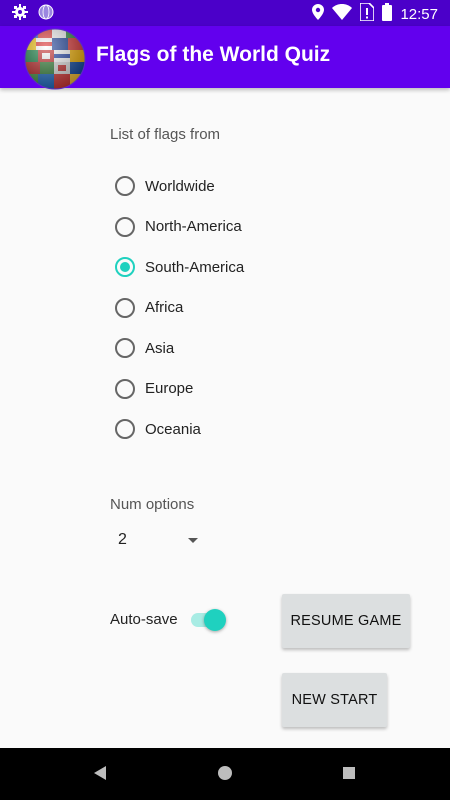 The height and width of the screenshot is (800, 450). I want to click on resume-game-button: RESUME GAME, so click(346, 621).